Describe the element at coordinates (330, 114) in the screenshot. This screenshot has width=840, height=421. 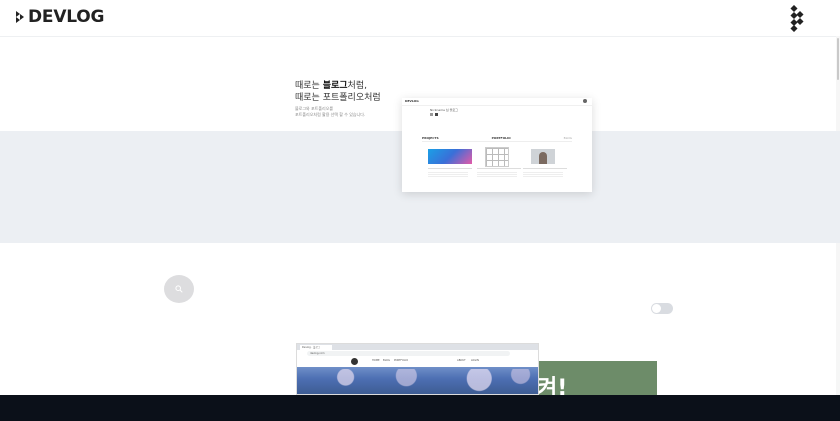
I see `hero-subtext-2: 포트폴리오처럼 활용 선택 할 수 있습니다.` at that location.